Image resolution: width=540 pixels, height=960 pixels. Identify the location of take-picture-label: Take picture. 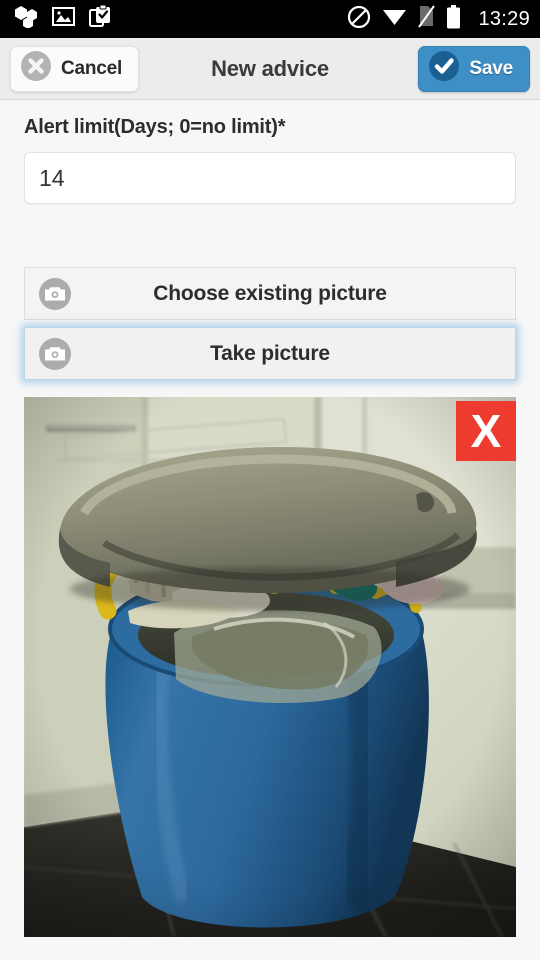
(270, 353).